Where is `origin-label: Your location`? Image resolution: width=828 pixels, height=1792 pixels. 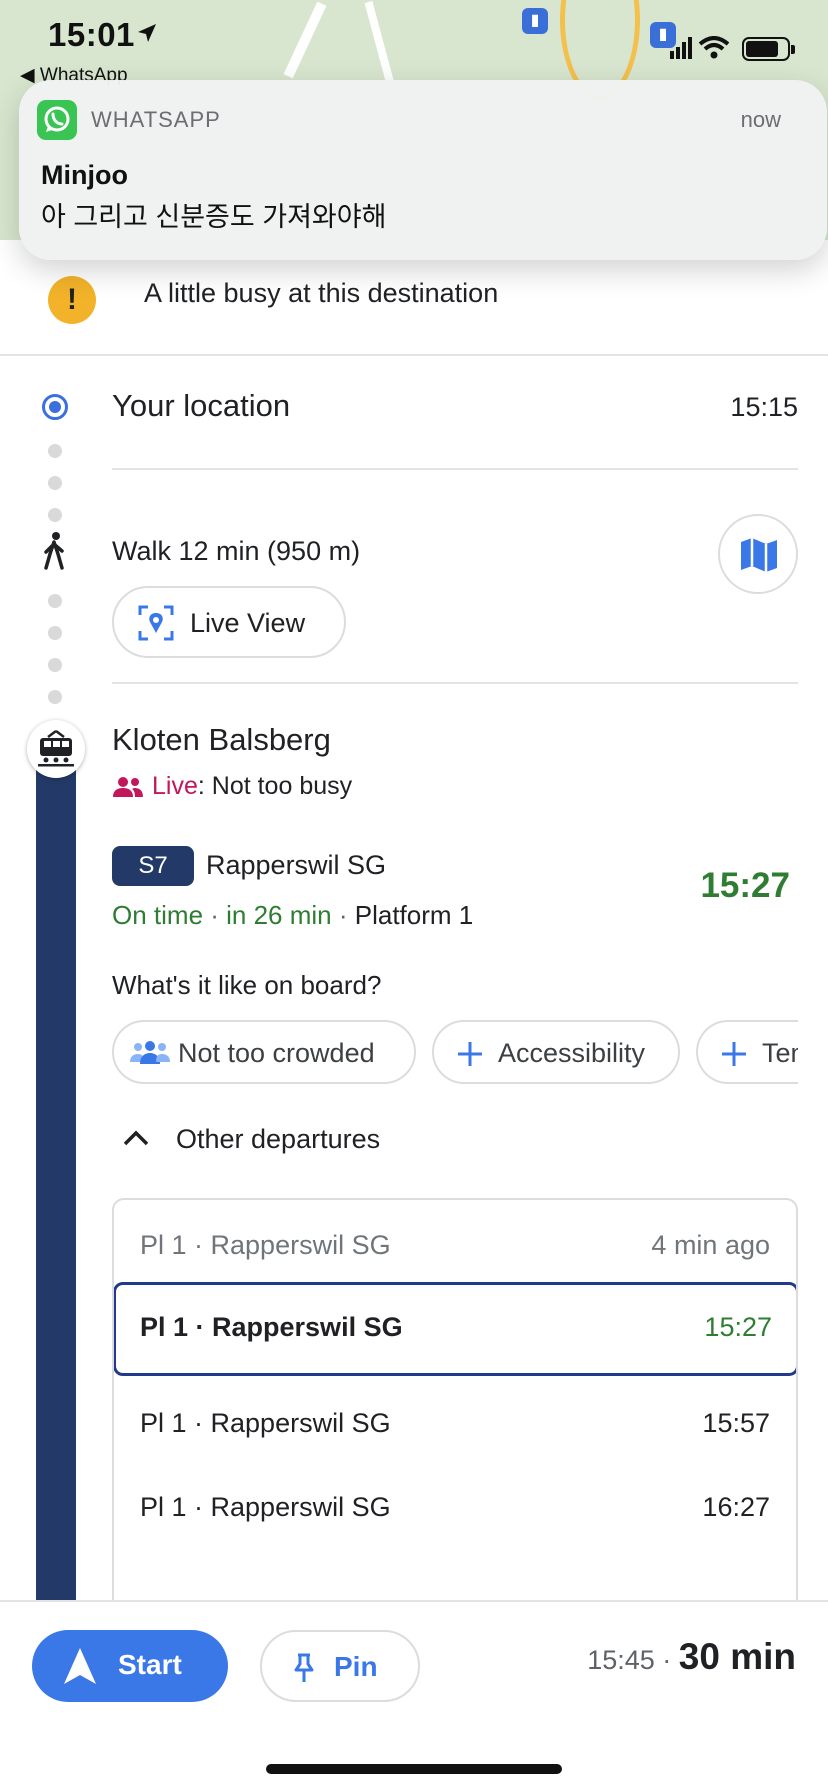 origin-label: Your location is located at coordinates (201, 406).